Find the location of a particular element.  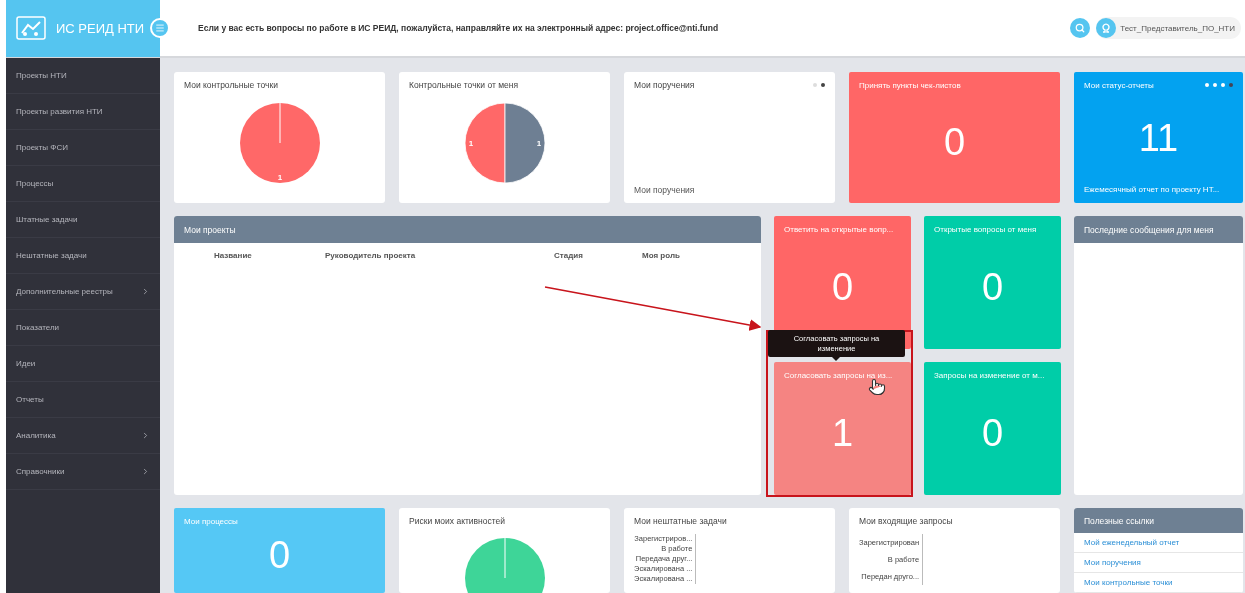

card-title: Мои входящие запросы is located at coordinates (906, 521).